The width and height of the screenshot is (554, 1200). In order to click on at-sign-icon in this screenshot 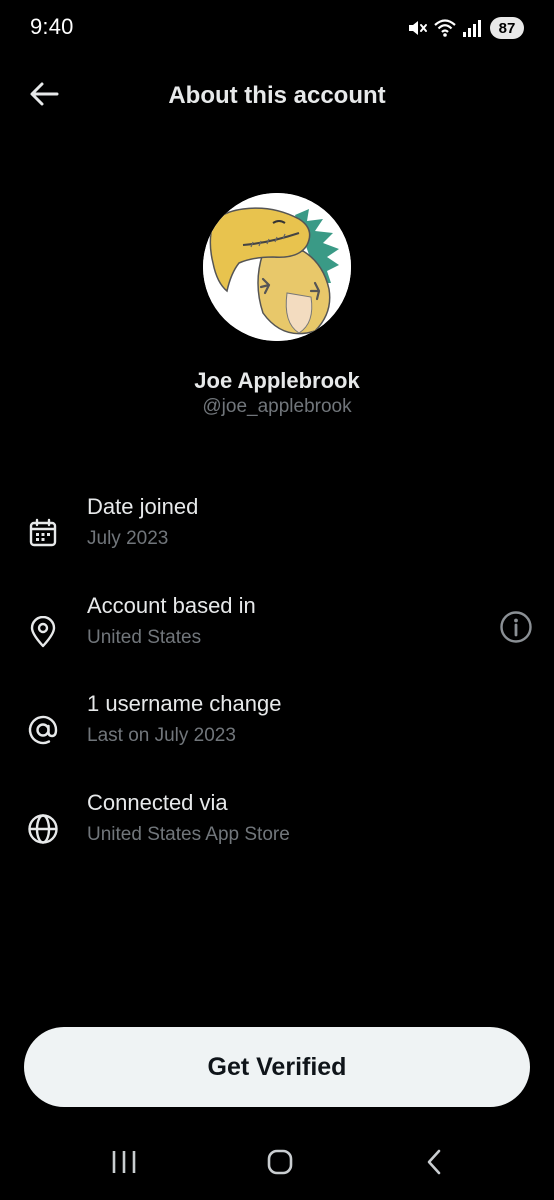, I will do `click(43, 730)`.